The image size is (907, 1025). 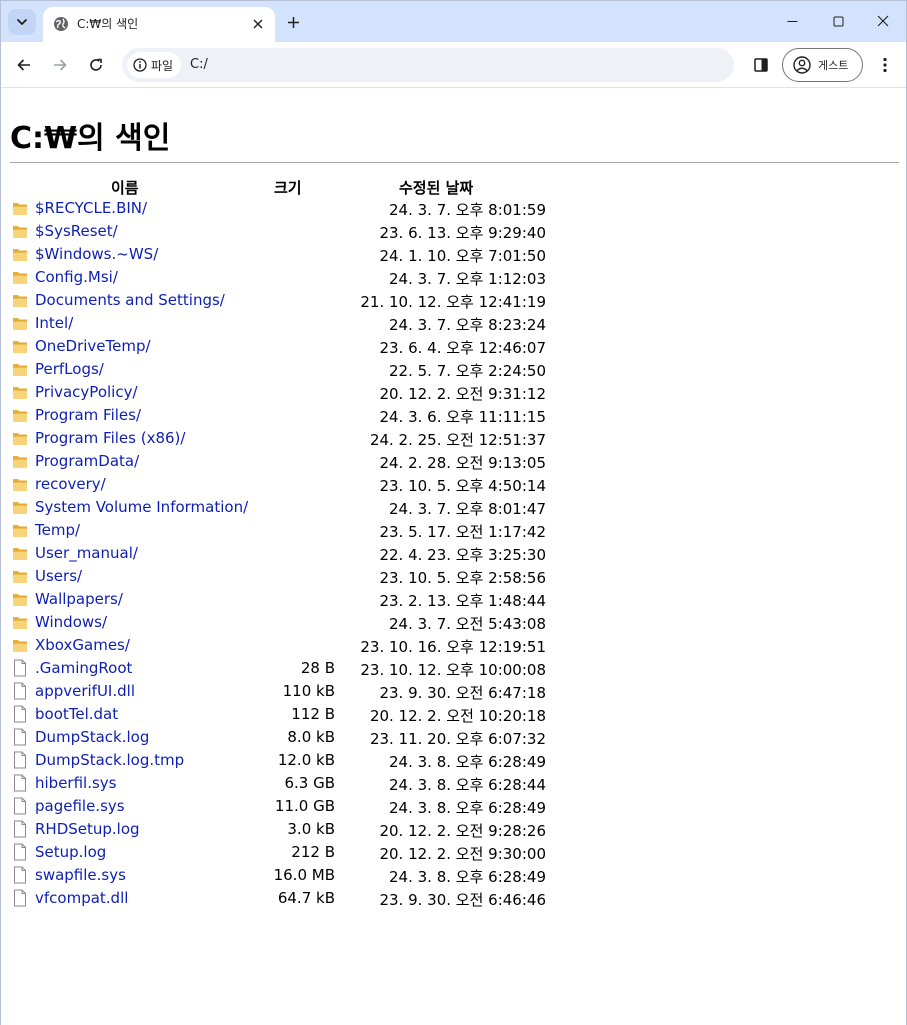 I want to click on tab-active: C:₩의 색인, so click(x=159, y=24).